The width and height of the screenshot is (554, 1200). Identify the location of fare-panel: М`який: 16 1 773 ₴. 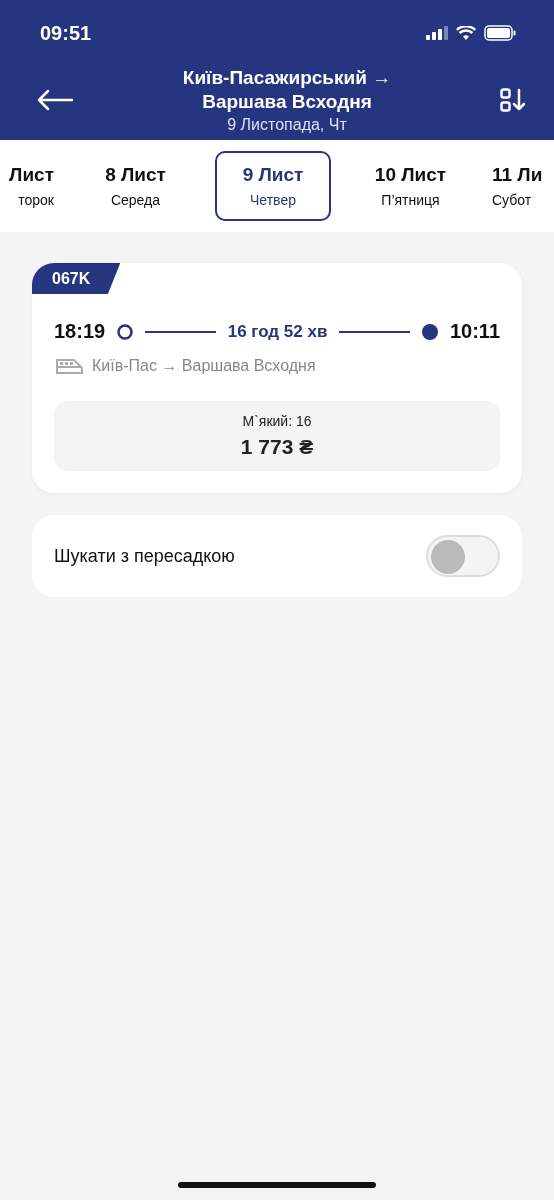
(277, 436).